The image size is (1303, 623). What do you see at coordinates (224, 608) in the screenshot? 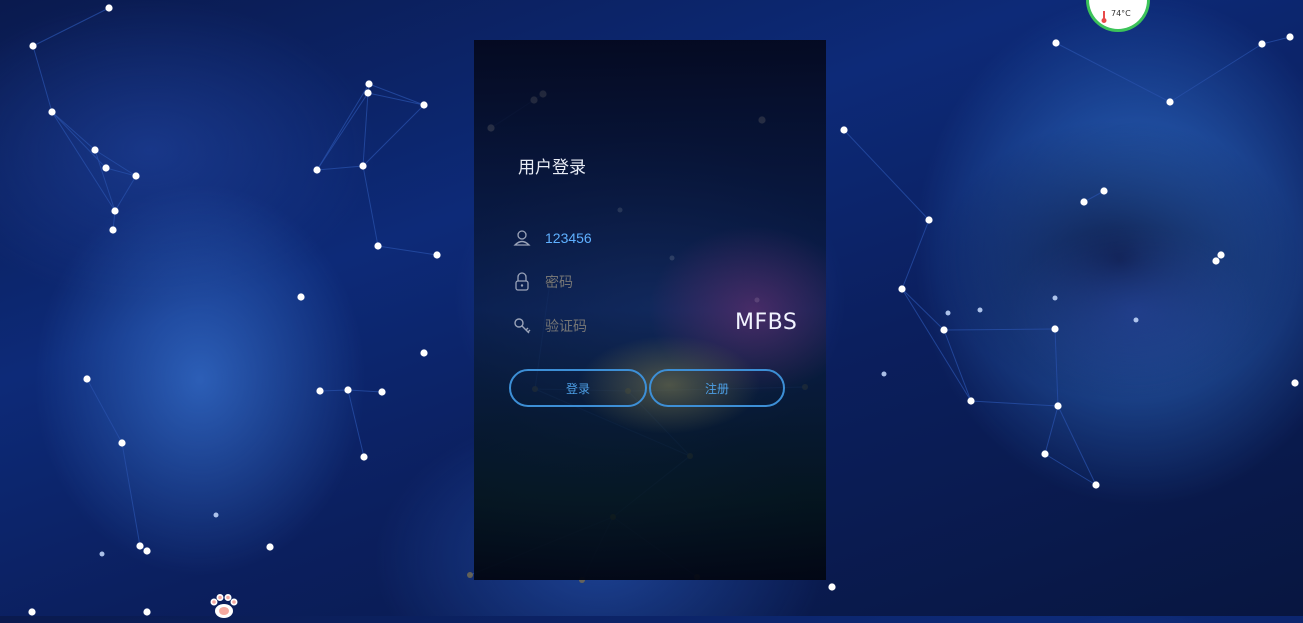
I see `cat-paw-icon` at bounding box center [224, 608].